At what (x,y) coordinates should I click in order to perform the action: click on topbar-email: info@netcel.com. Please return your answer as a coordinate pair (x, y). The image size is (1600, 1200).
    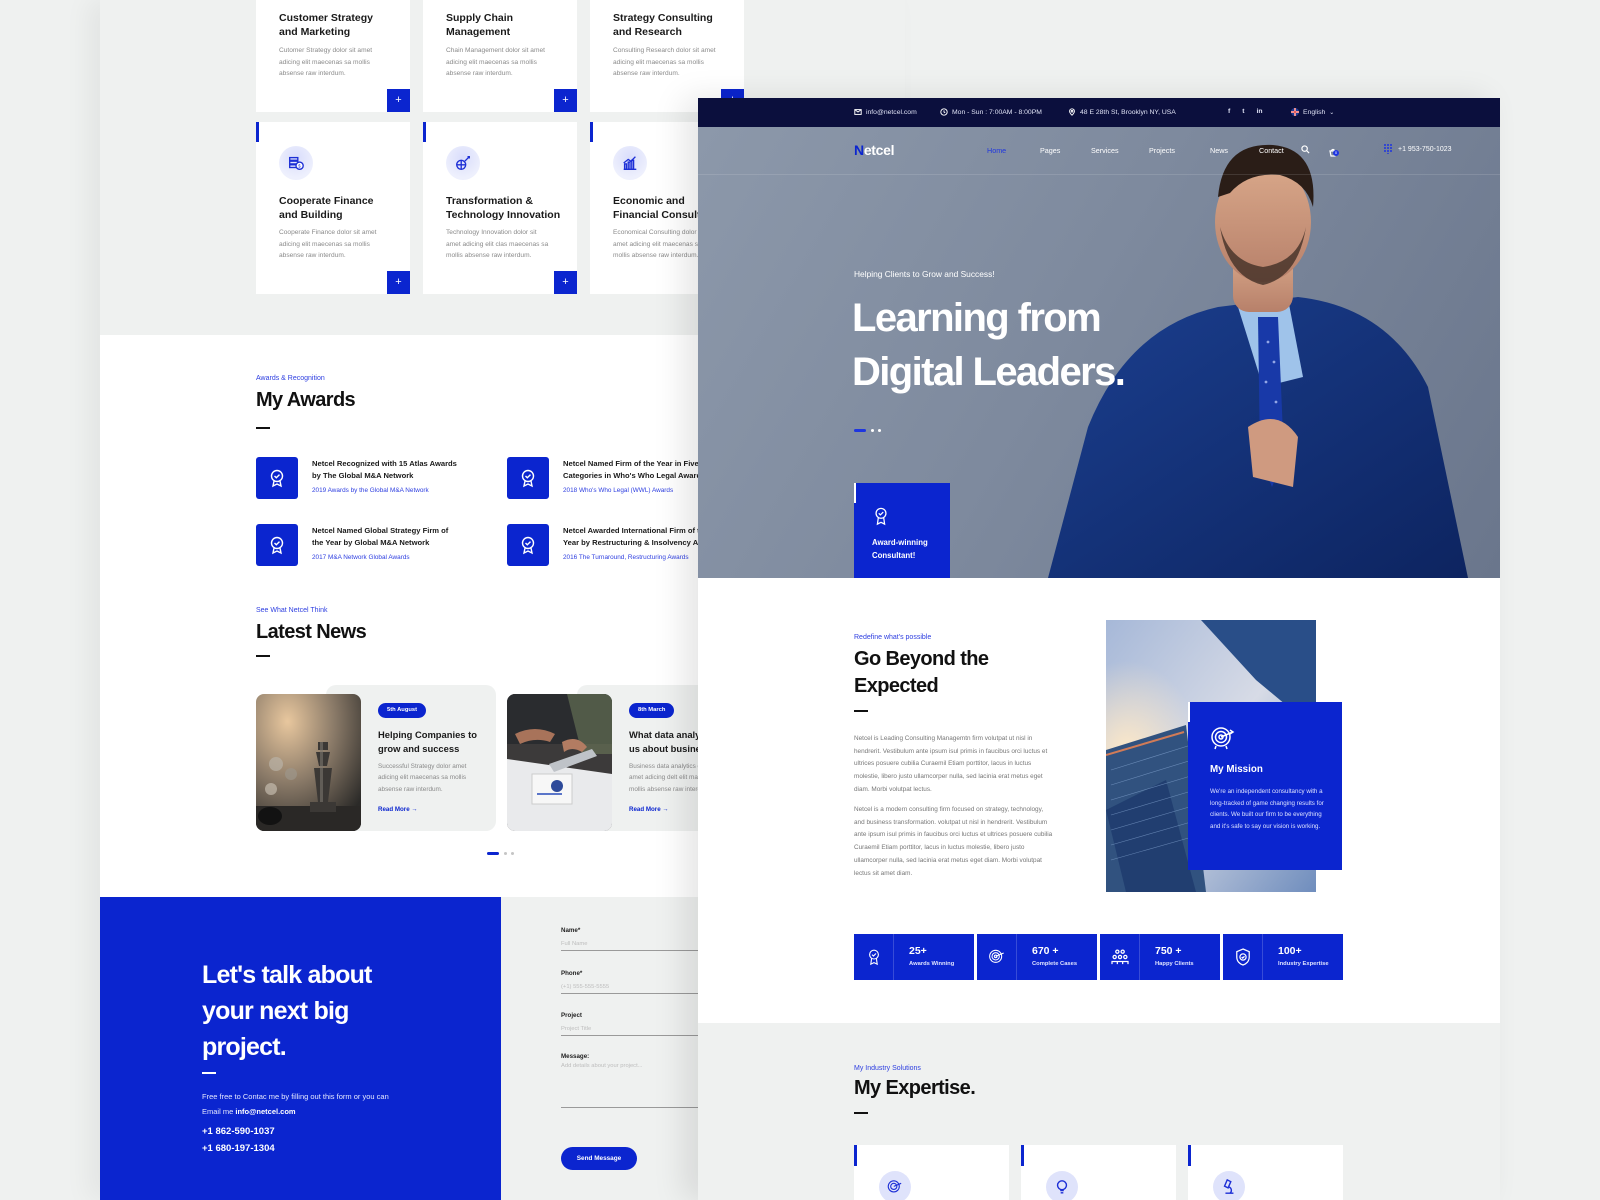
    Looking at the image, I should click on (885, 112).